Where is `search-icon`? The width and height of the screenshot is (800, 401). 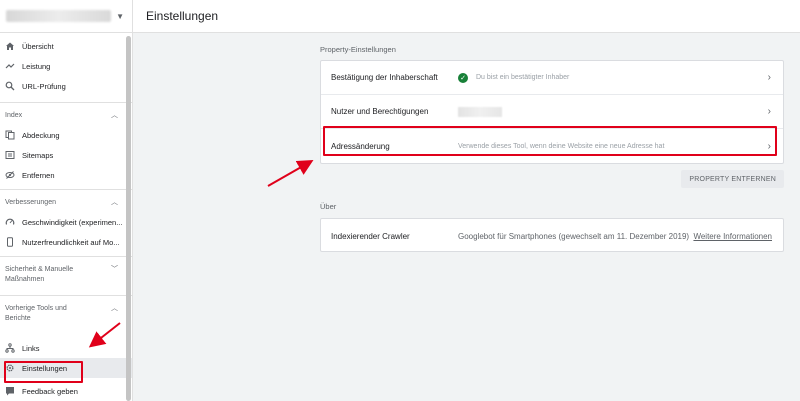 search-icon is located at coordinates (10, 86).